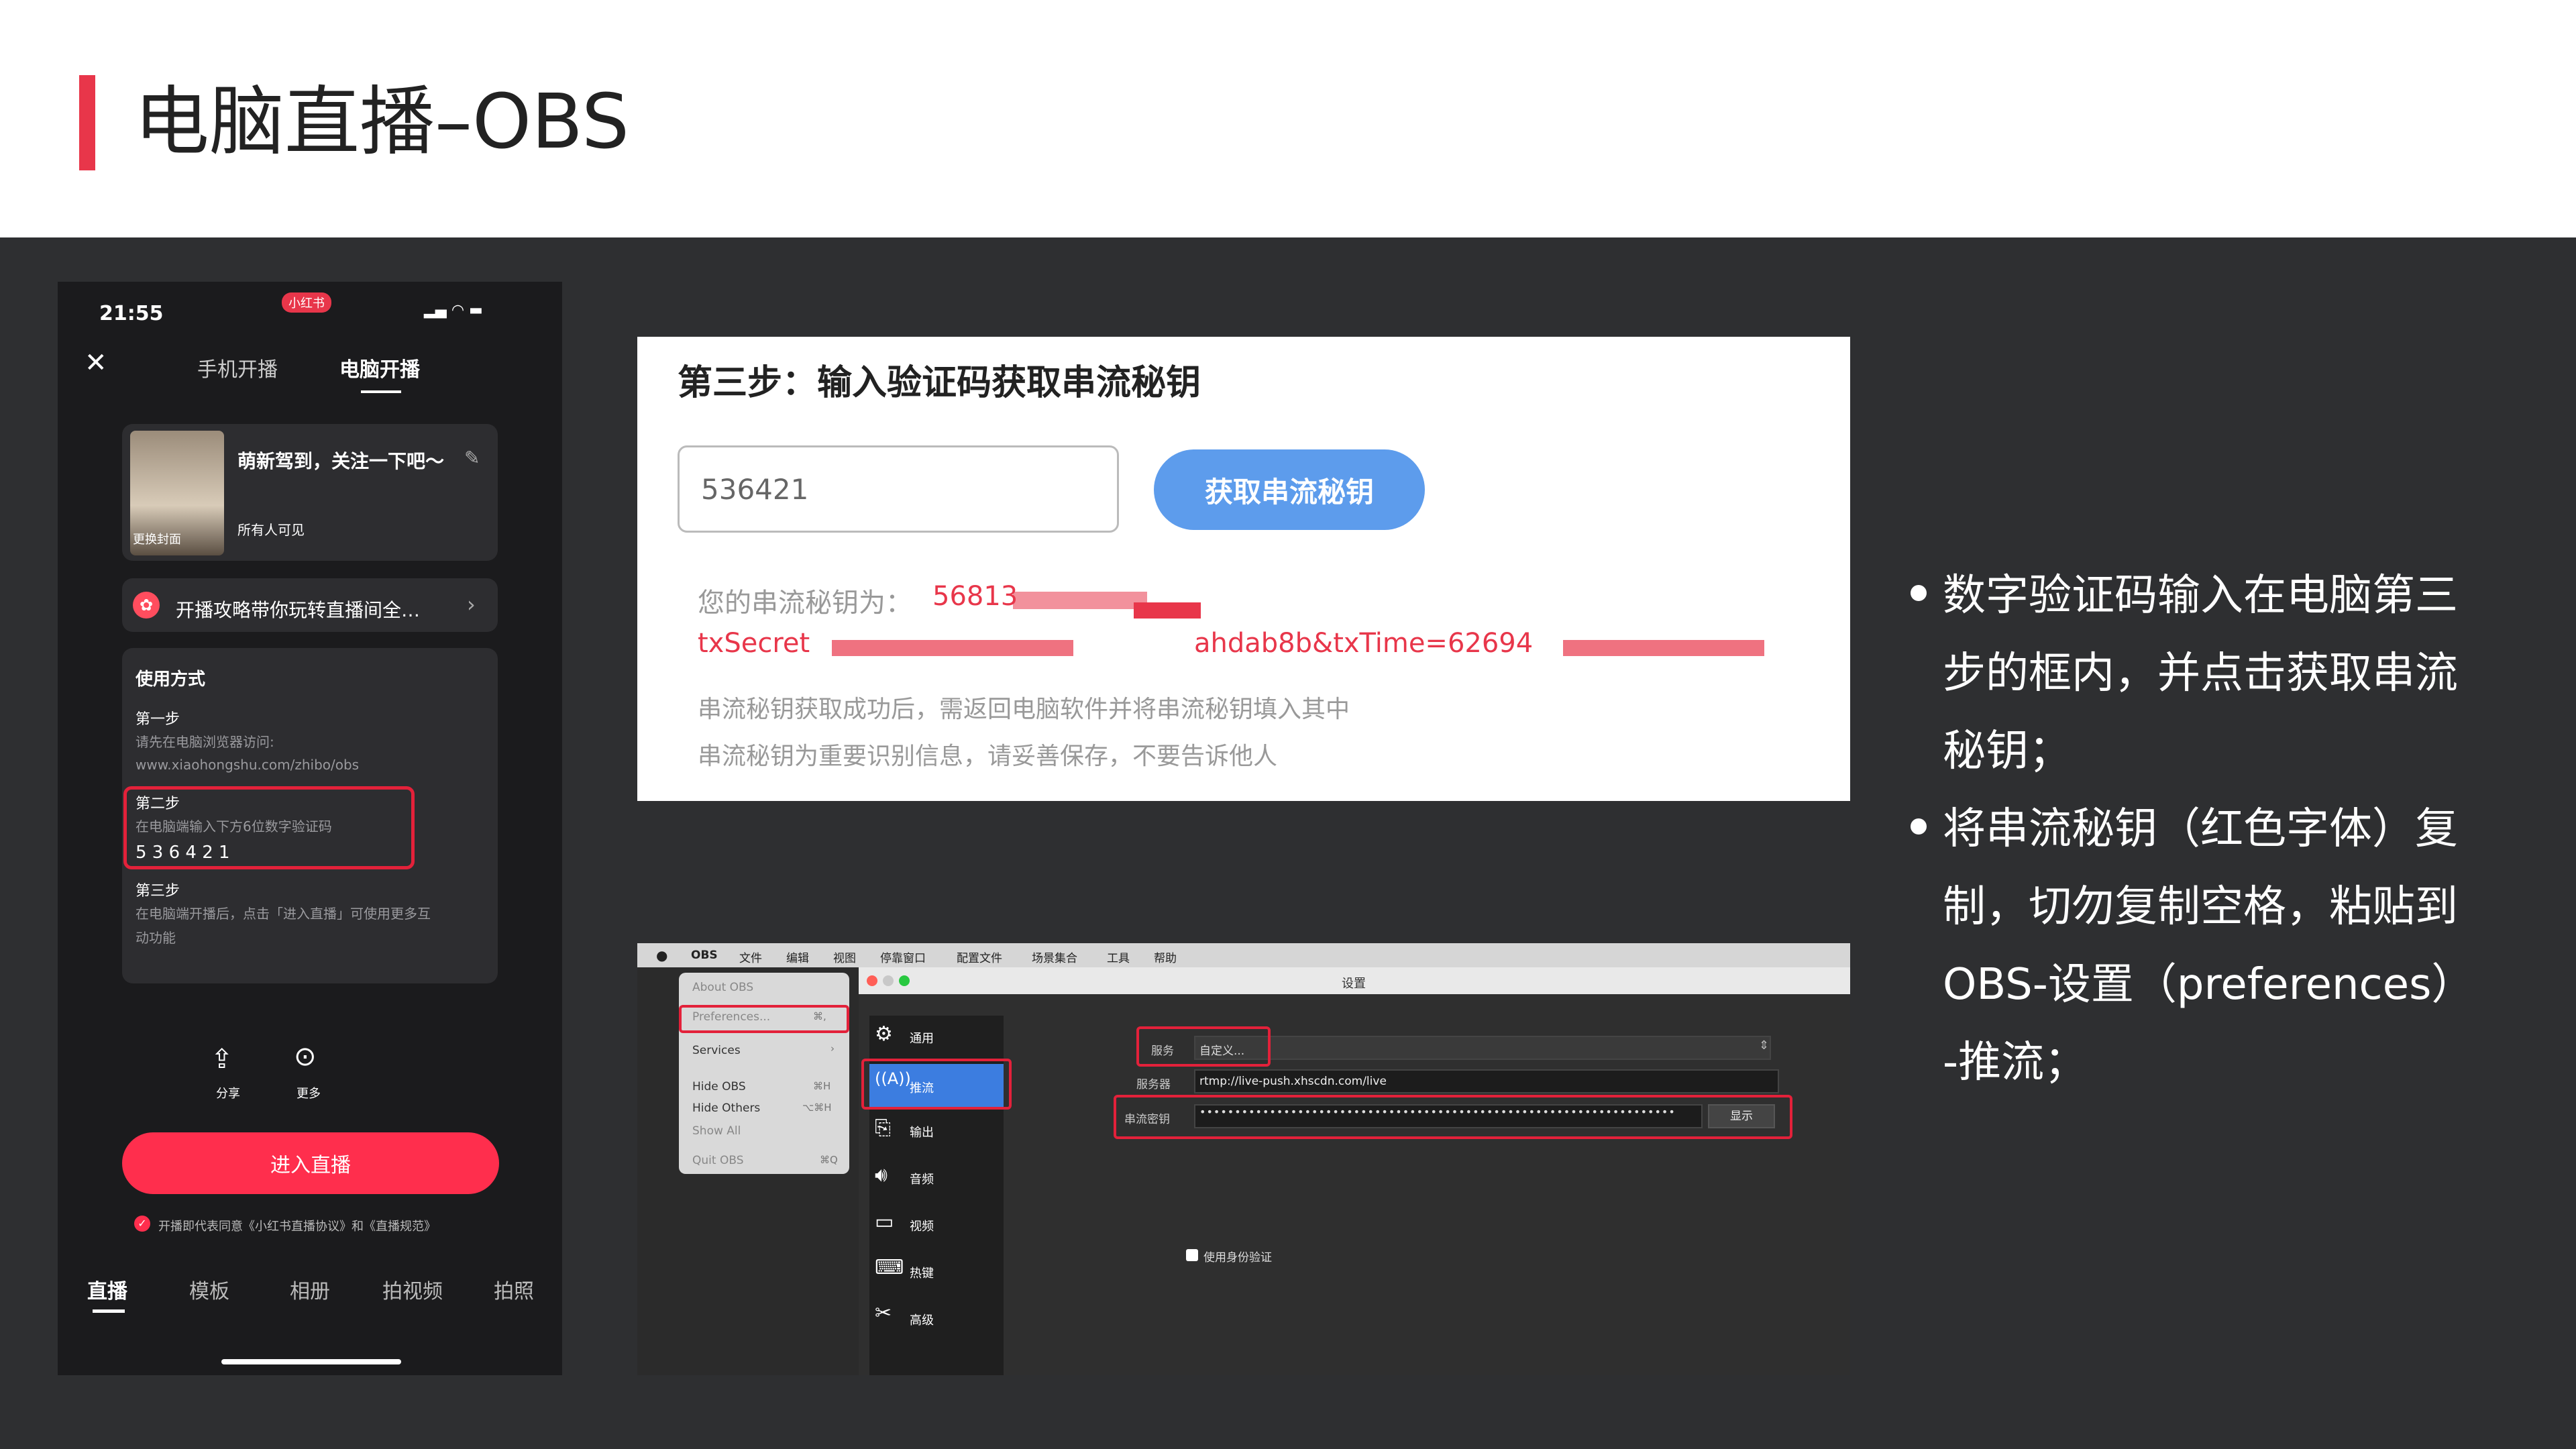  Describe the element at coordinates (872, 980) in the screenshot. I see `close-window-icon` at that location.